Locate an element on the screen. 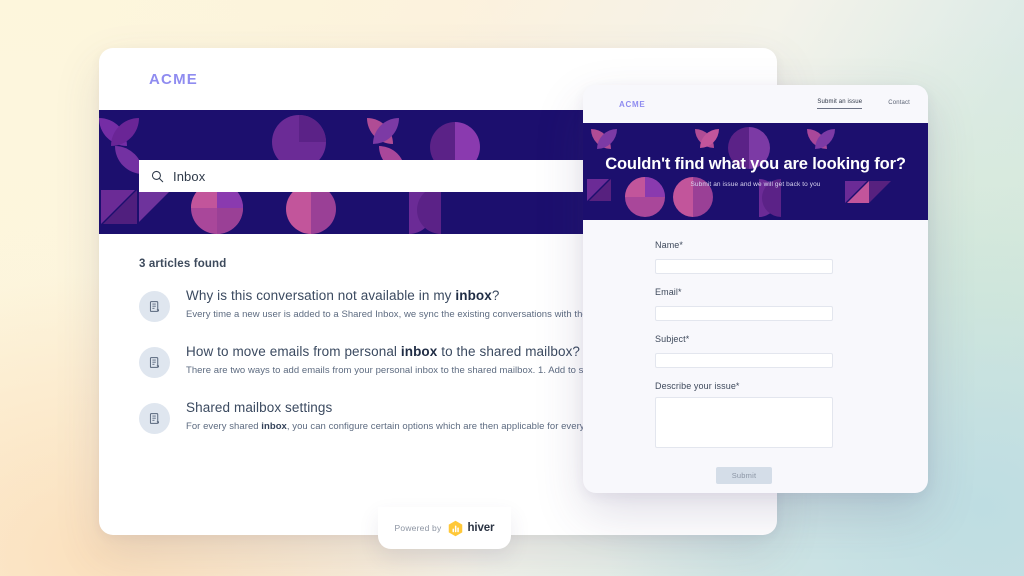 Image resolution: width=1024 pixels, height=576 pixels. field-subject: Subject* is located at coordinates (744, 351).